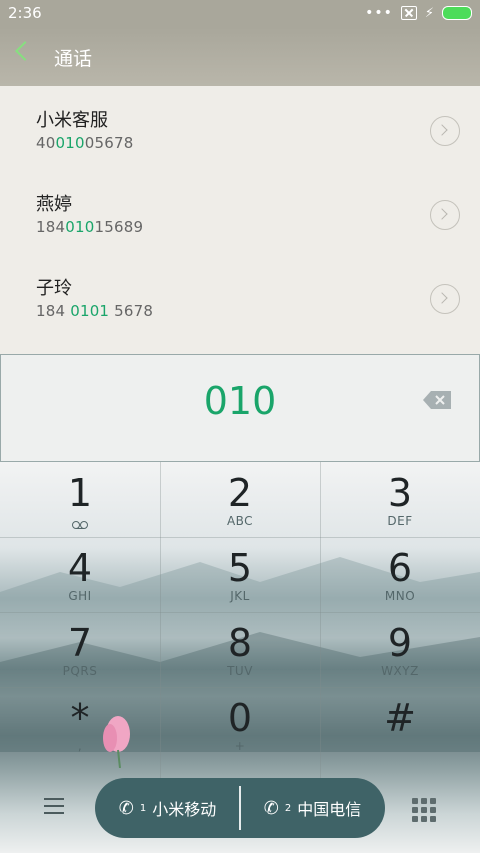 Image resolution: width=480 pixels, height=853 pixels. Describe the element at coordinates (240, 521) in the screenshot. I see `key-letters: ABC` at that location.